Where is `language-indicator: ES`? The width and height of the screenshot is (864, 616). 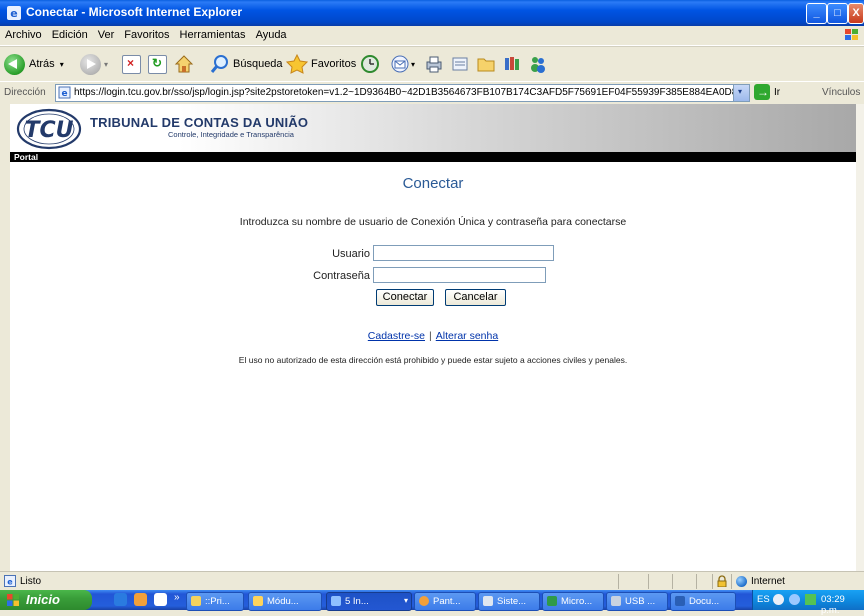
language-indicator: ES is located at coordinates (763, 599).